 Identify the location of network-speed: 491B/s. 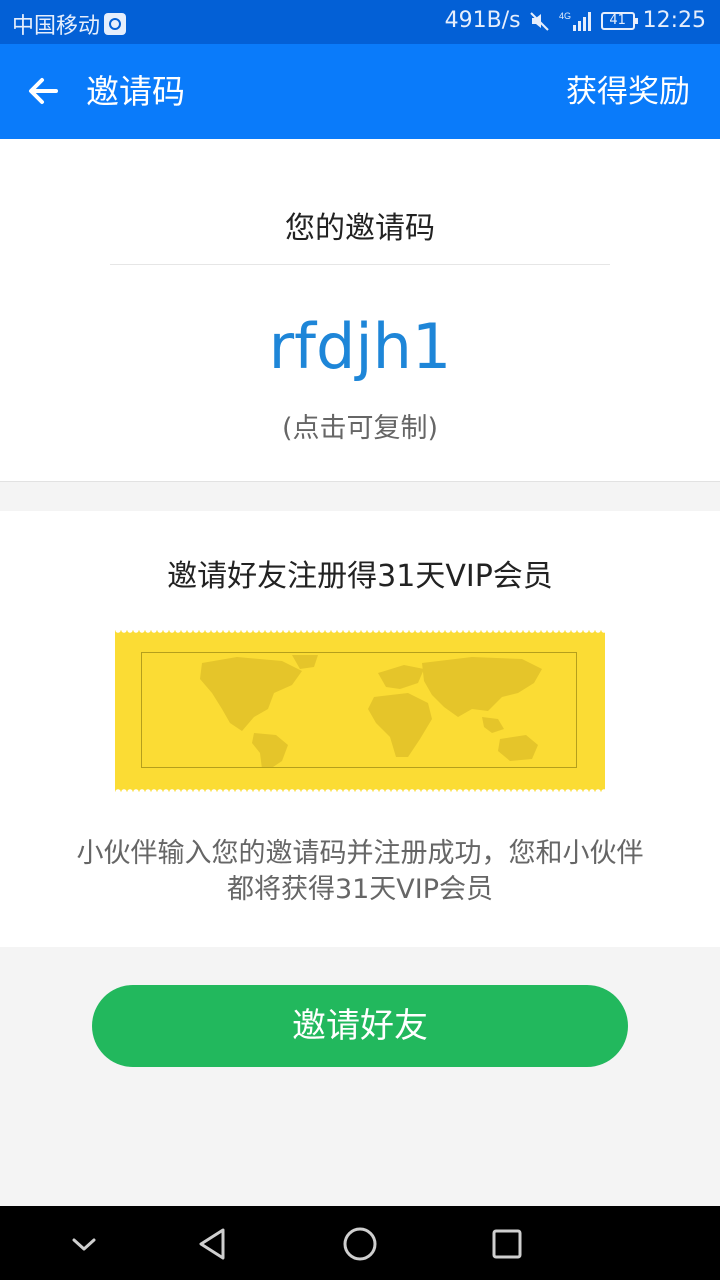
(482, 20).